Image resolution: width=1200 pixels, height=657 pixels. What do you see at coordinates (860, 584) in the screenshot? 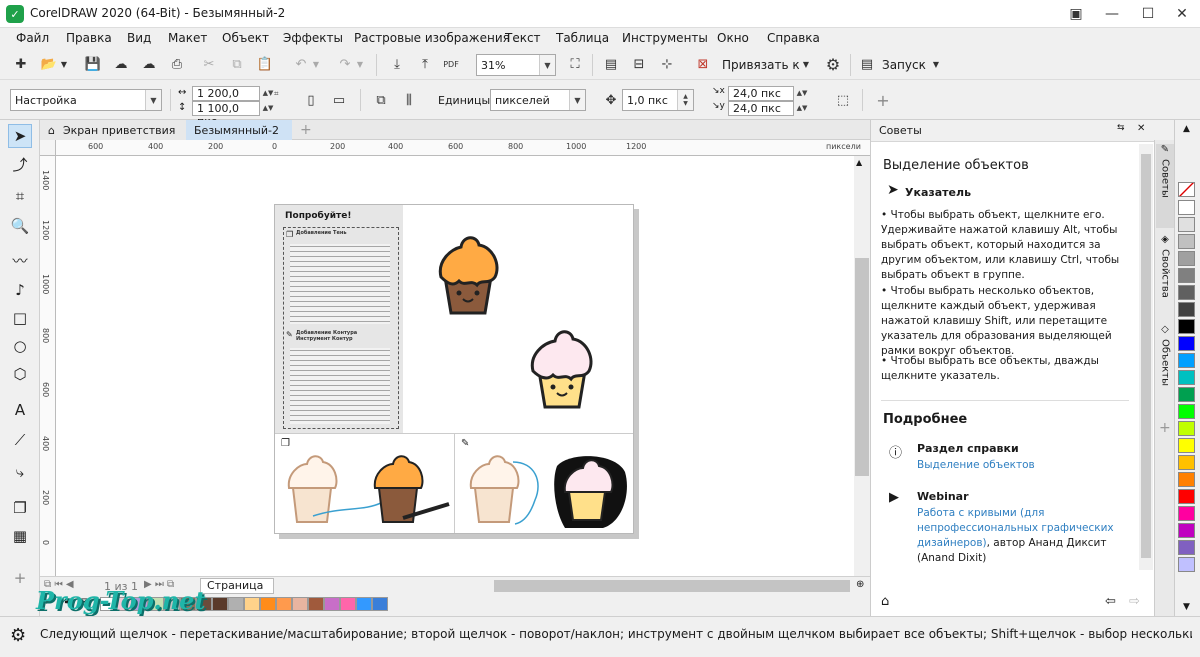
I see `zoom-navigator-icon: ⊕` at bounding box center [860, 584].